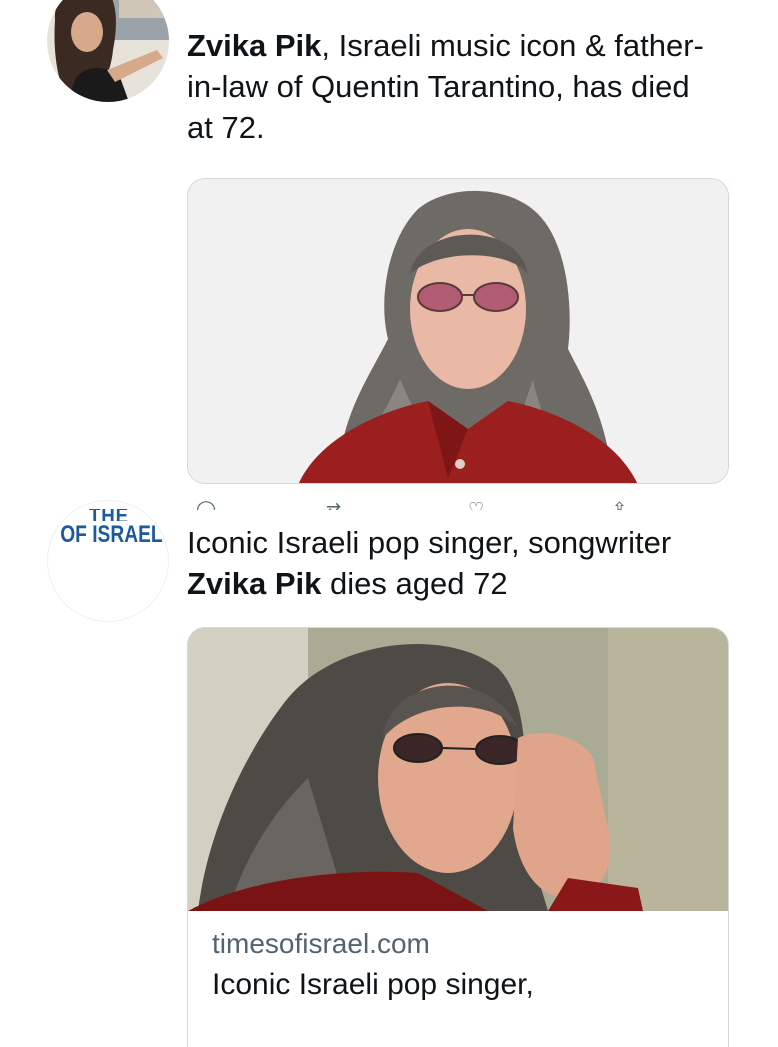  I want to click on retweet-icon: ⇄, so click(333, 505).